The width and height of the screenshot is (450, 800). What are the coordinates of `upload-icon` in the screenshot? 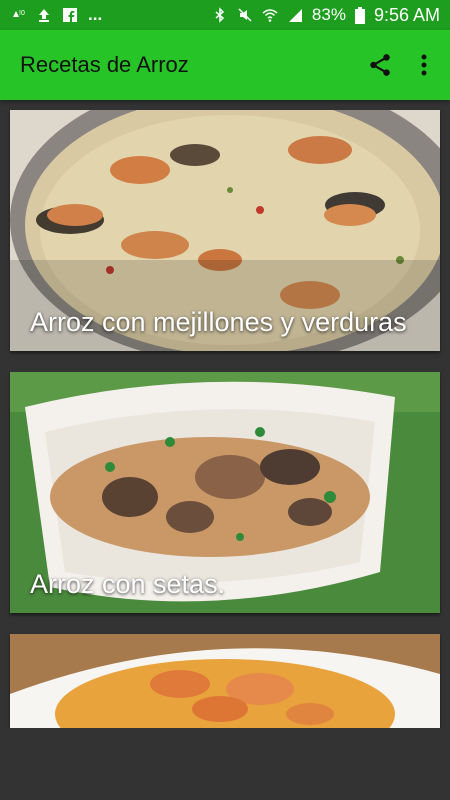 It's located at (44, 15).